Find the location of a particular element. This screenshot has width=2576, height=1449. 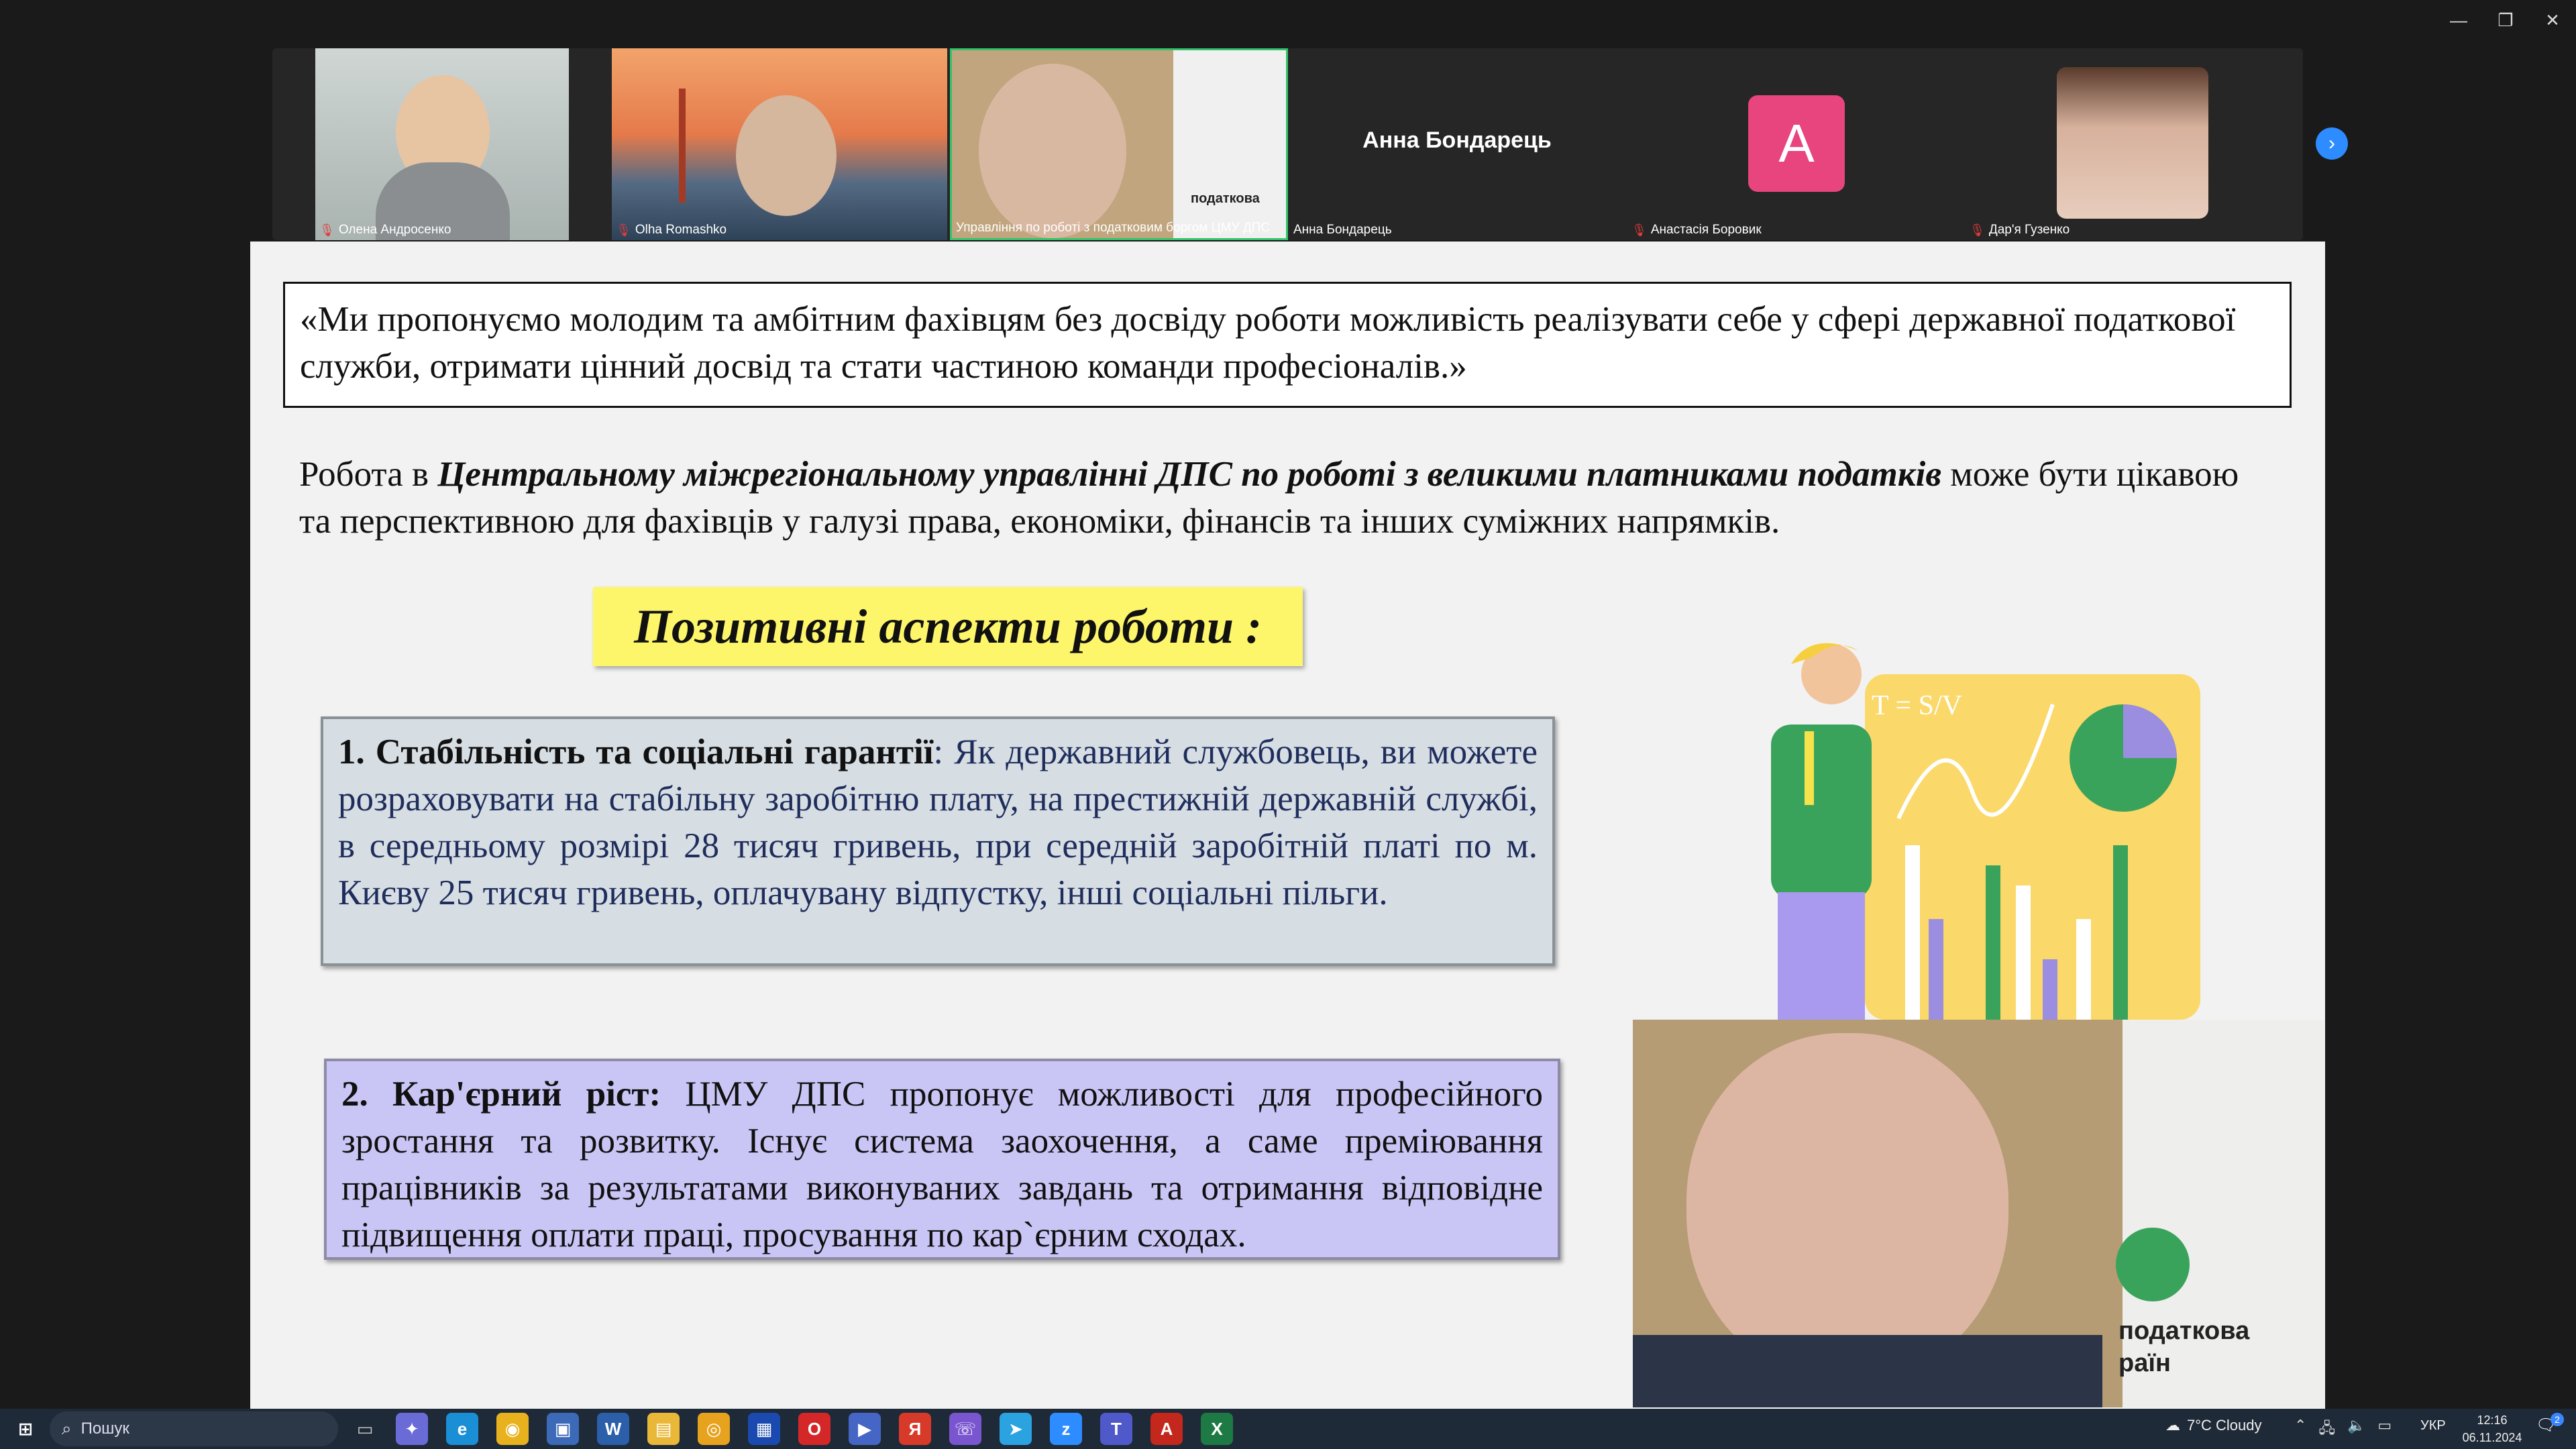

zoom-icon: z is located at coordinates (1066, 1429).